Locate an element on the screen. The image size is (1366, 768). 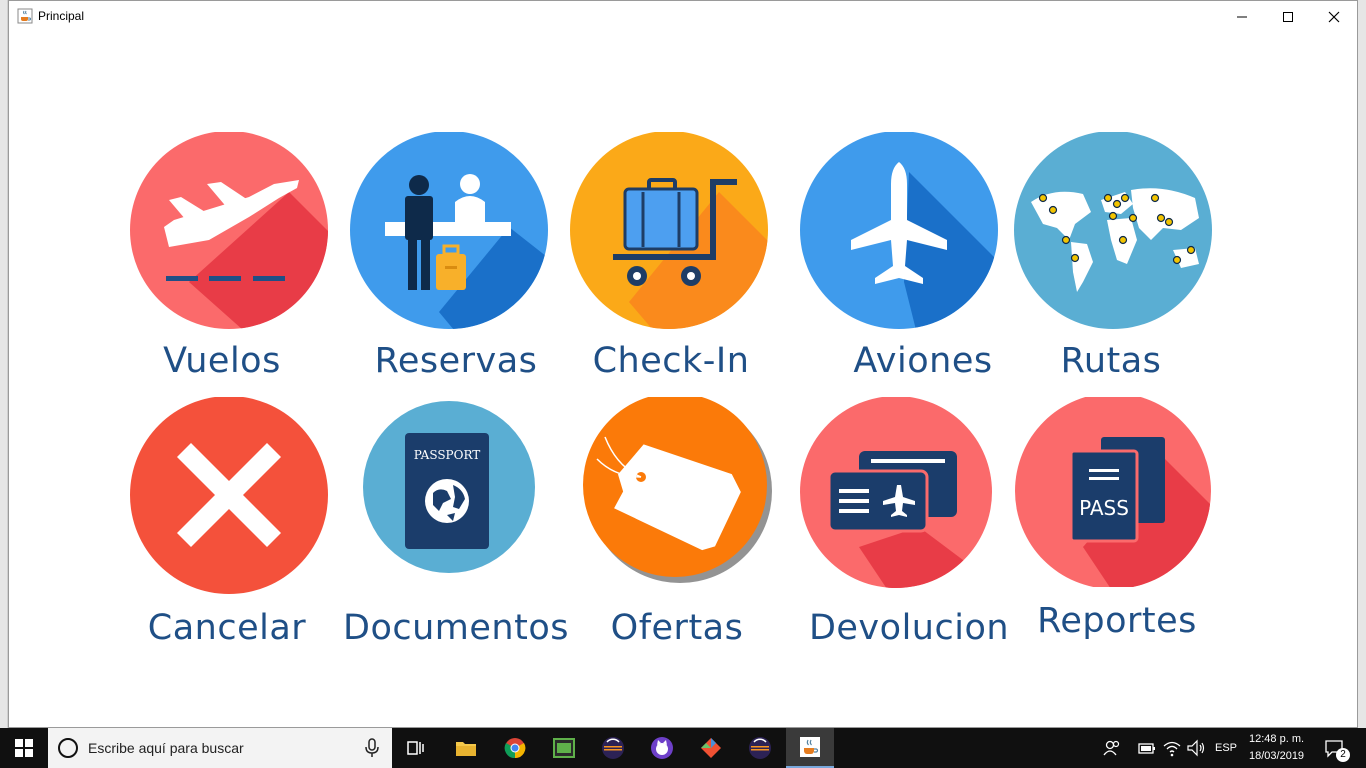
tickets-icon is located at coordinates (896, 492).